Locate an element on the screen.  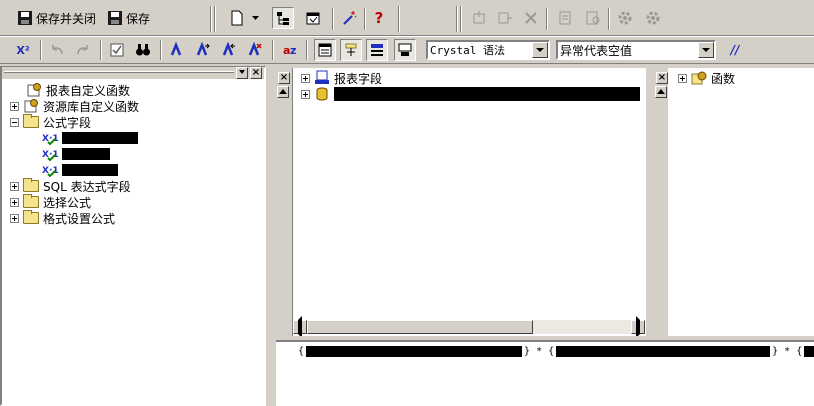
svg-text: X·1 is located at coordinates (50, 171).